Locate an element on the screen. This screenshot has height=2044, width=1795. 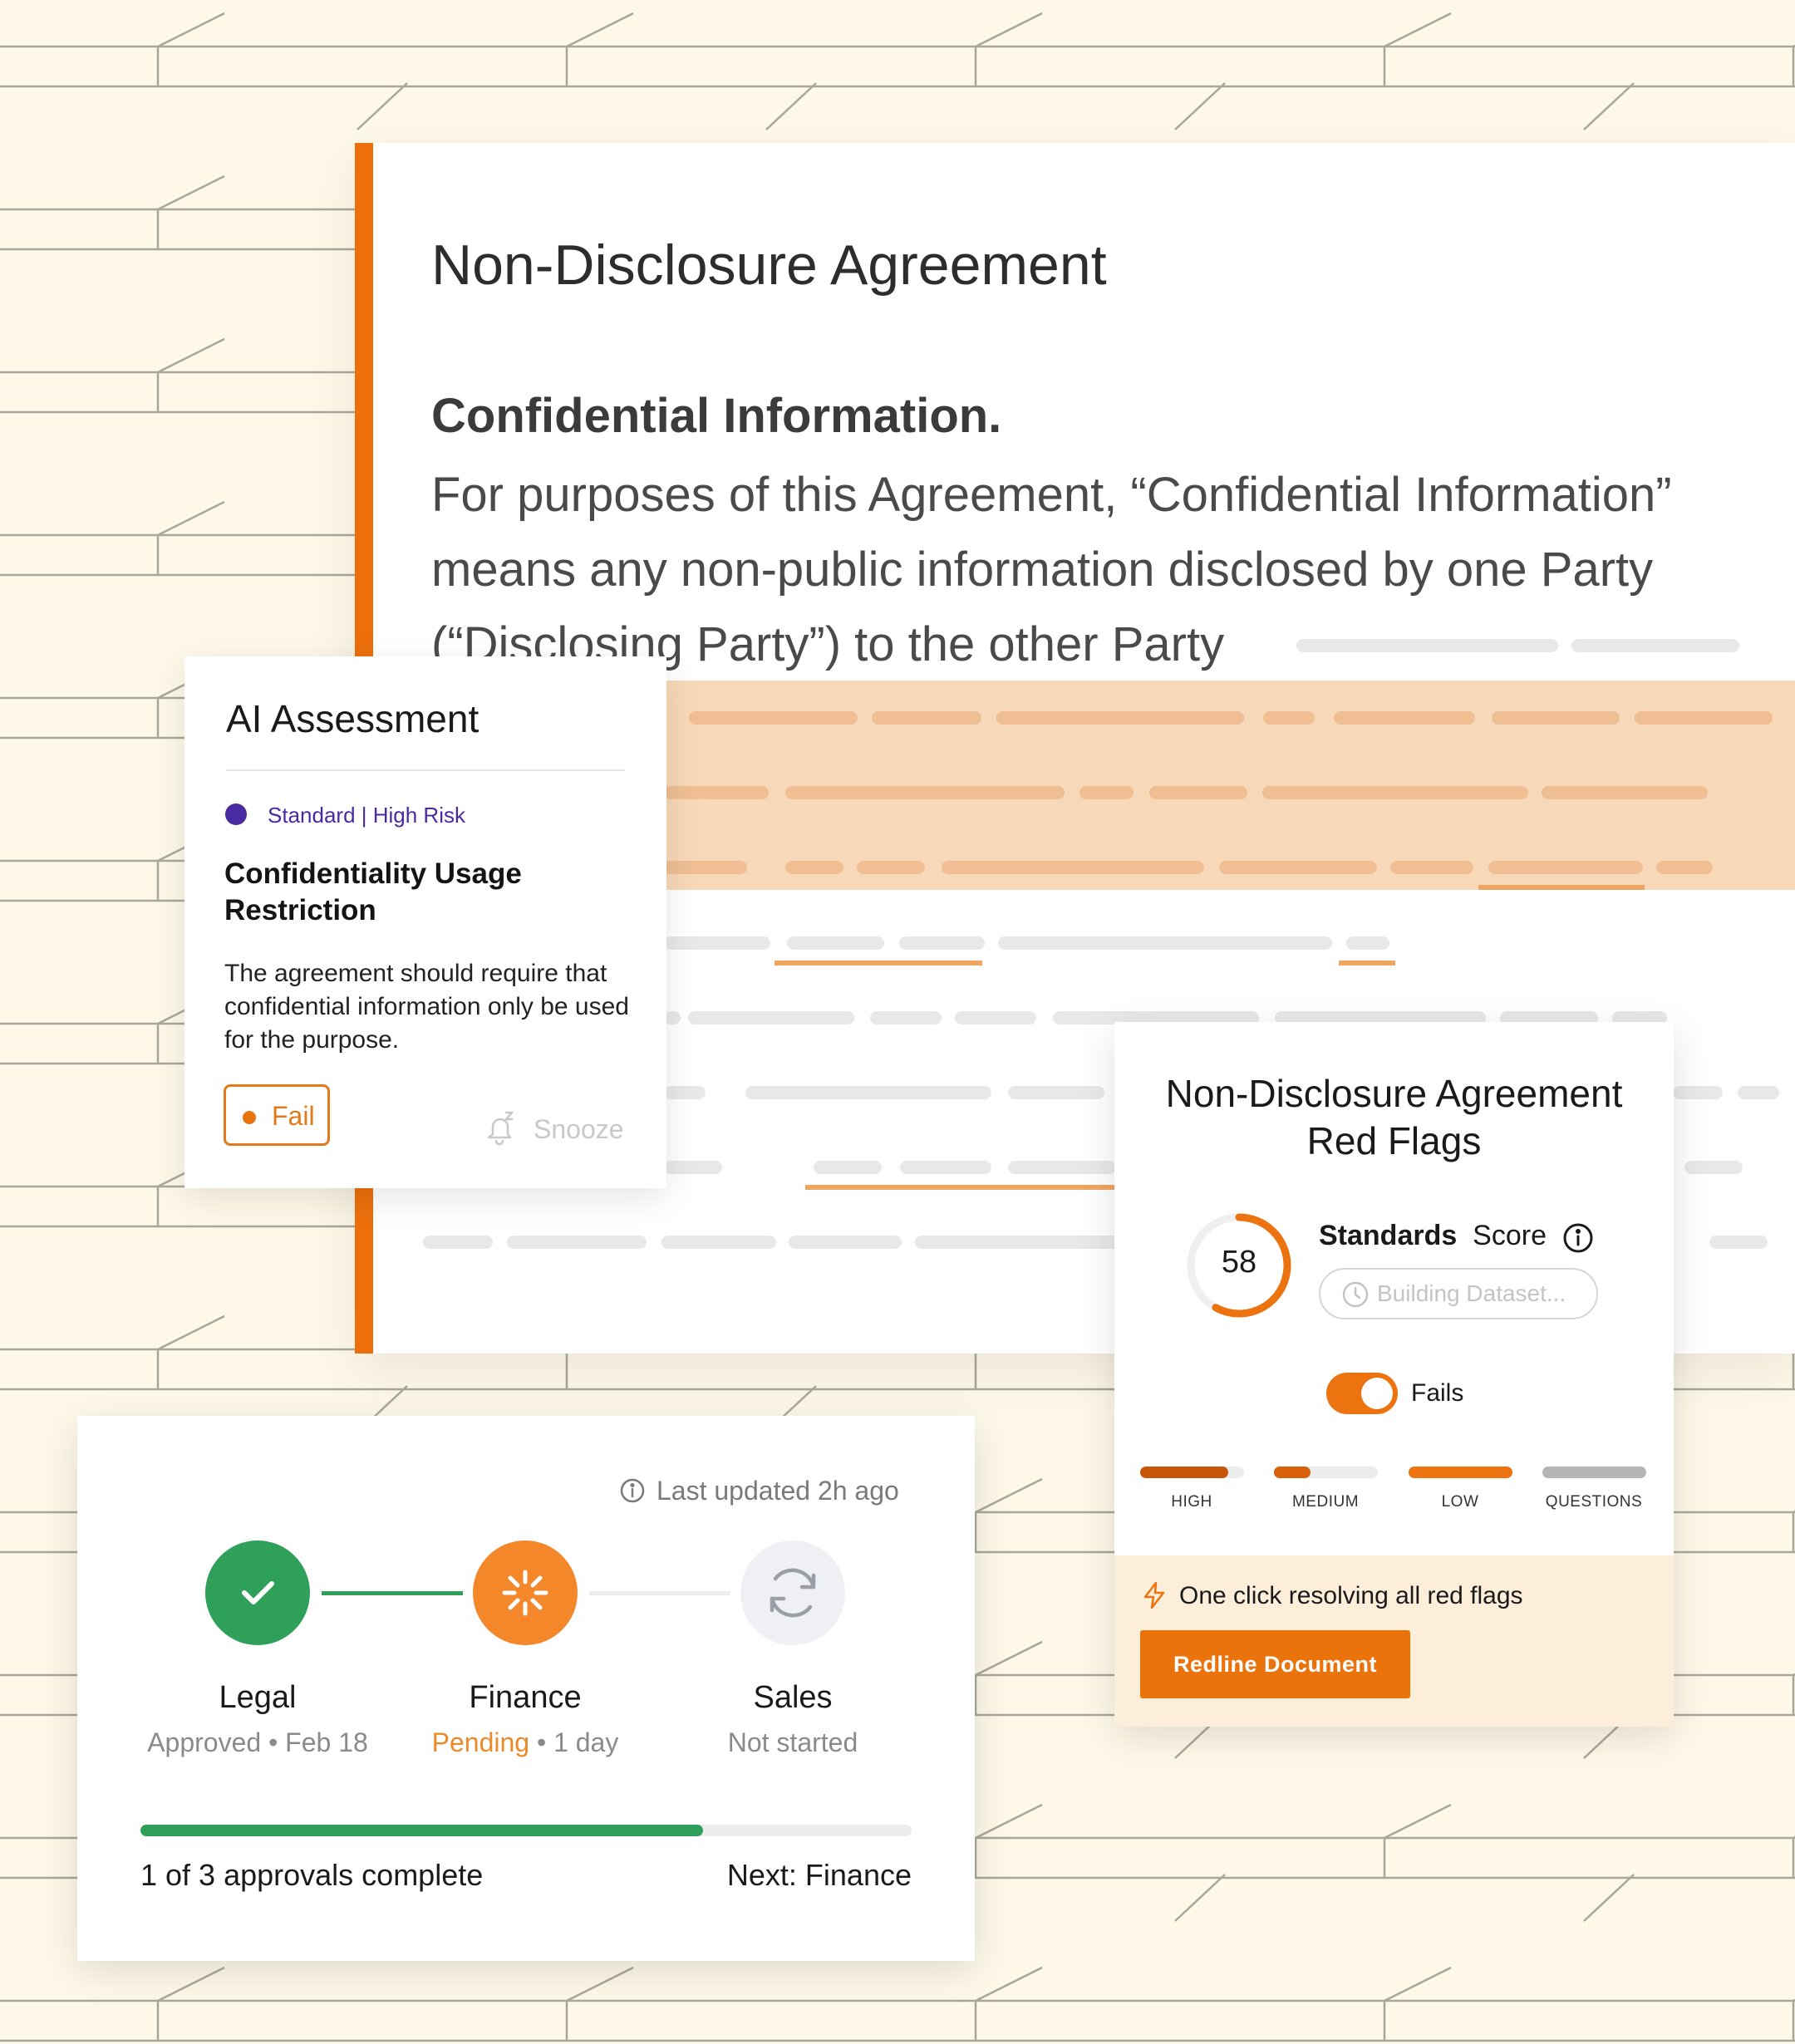
risk-badge: Standard | High Risk is located at coordinates (366, 815).